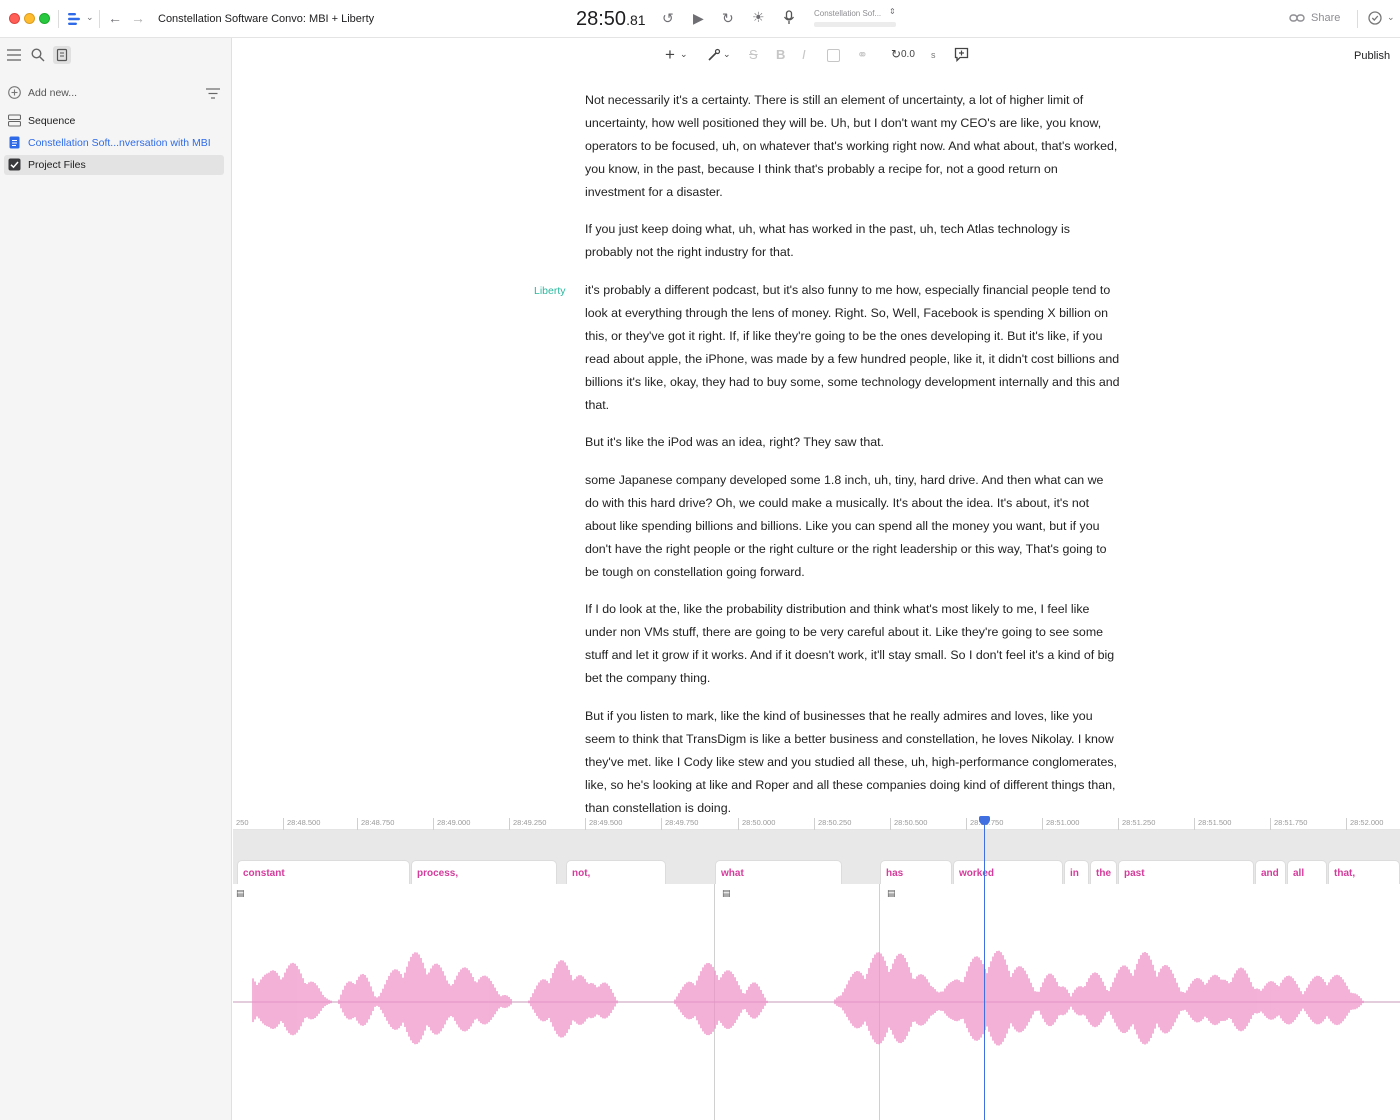 Image resolution: width=1400 pixels, height=1120 pixels. Describe the element at coordinates (375, 824) in the screenshot. I see `ruler-tick: 28:48.750` at that location.